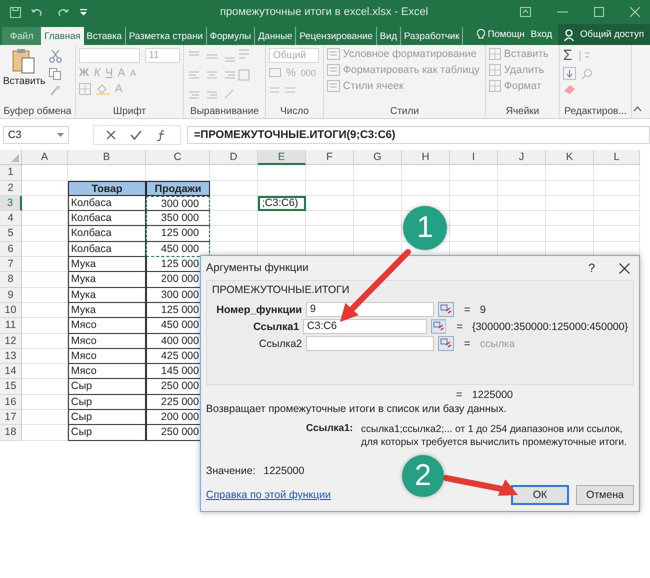  I want to click on column-header: K, so click(570, 158).